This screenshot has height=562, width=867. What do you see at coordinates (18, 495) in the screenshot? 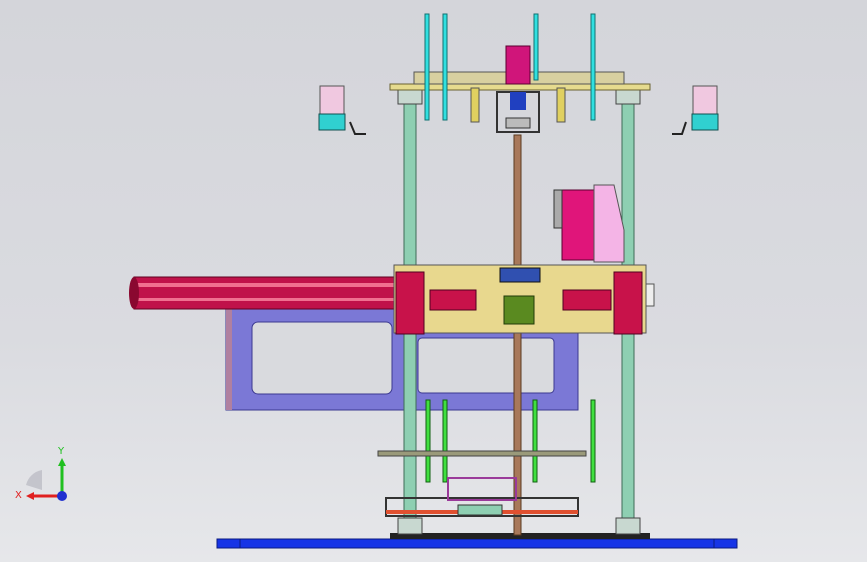
I see `x-axis-label: X` at bounding box center [18, 495].